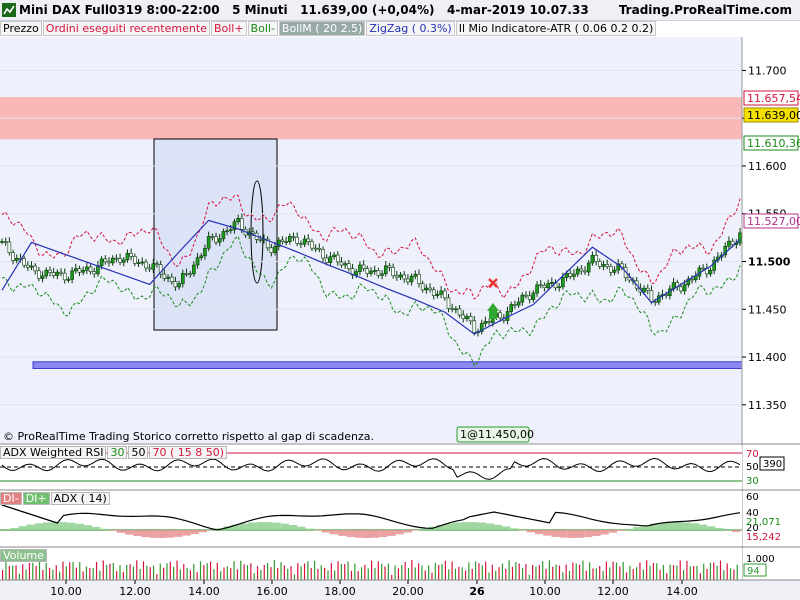  Describe the element at coordinates (495, 434) in the screenshot. I see `order-label: 1@11.450,00` at that location.